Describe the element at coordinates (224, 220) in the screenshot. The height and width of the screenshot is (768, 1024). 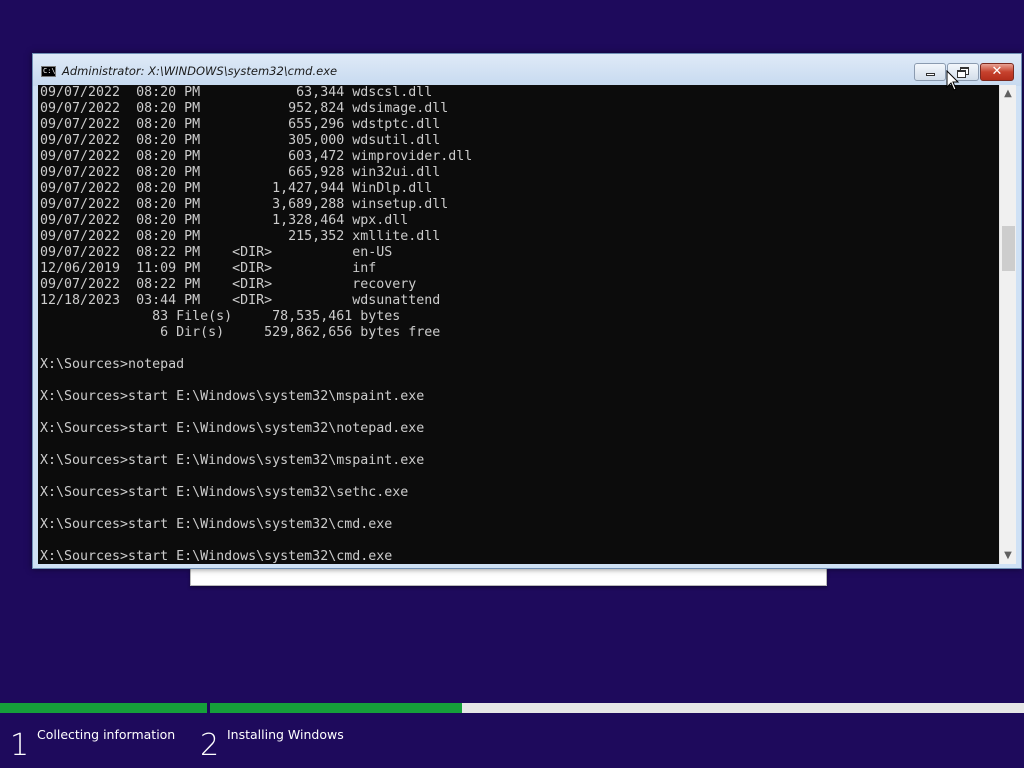
I see `console-line: 09/07/2022 08:20 PM 1,328,464 wpx.dll` at that location.